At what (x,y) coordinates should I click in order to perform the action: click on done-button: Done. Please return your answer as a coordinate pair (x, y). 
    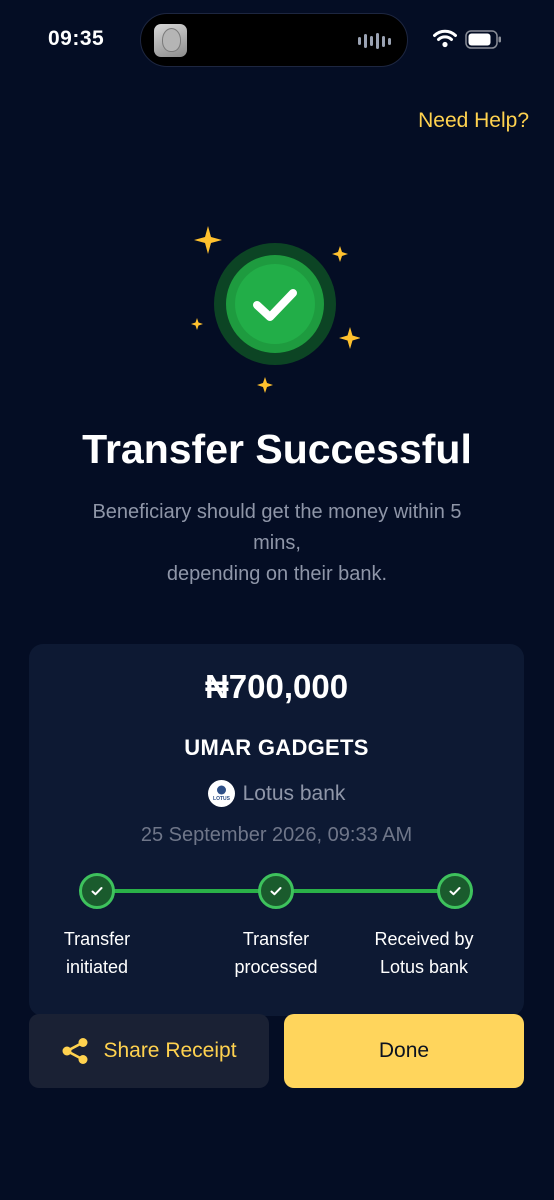
    Looking at the image, I should click on (404, 1051).